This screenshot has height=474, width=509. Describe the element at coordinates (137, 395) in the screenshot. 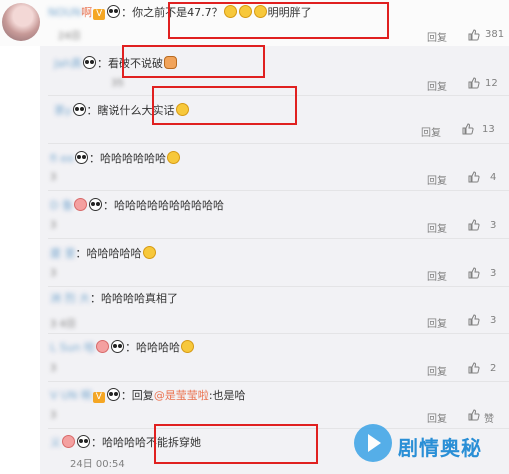

I see `reply-text-prefix: ：回复` at that location.